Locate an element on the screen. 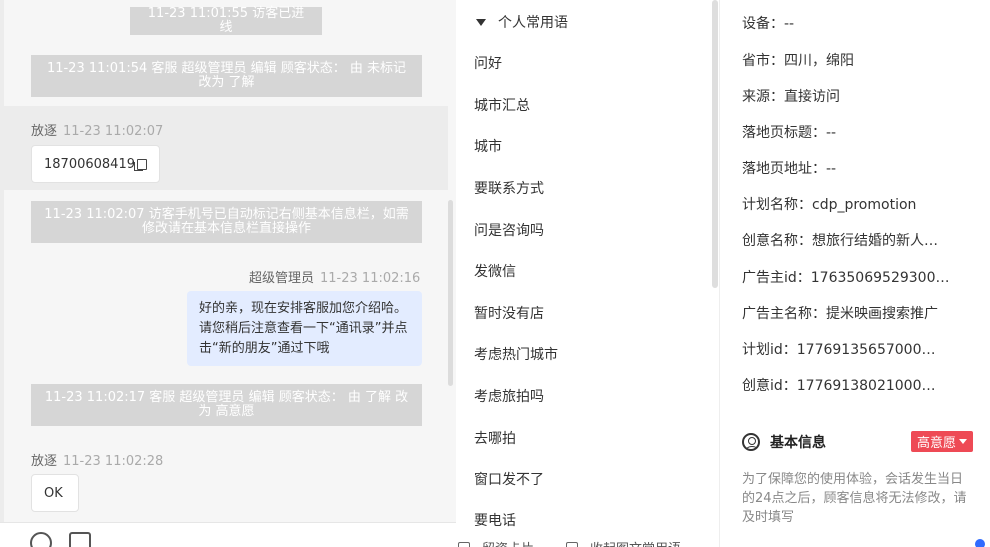  card-icon is located at coordinates (464, 544).